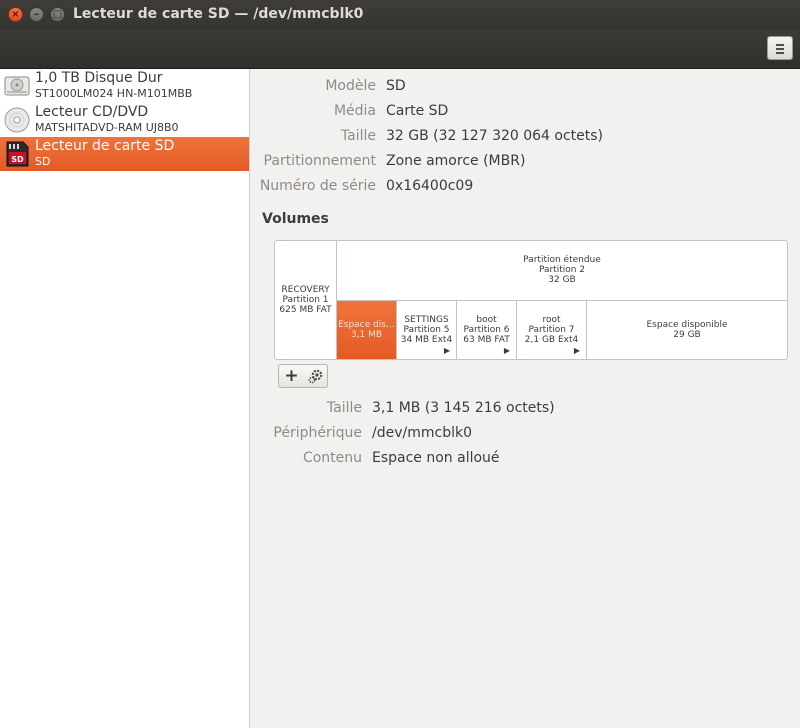 This screenshot has width=800, height=728. I want to click on window-close-button: ×, so click(15, 14).